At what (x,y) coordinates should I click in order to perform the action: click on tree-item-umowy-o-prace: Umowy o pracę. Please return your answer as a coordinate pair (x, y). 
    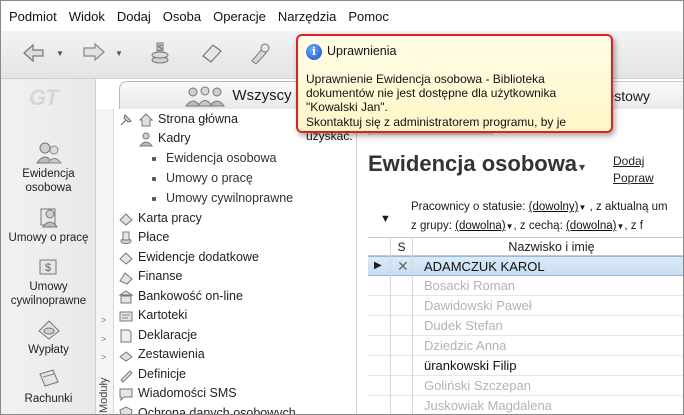
    Looking at the image, I should click on (202, 178).